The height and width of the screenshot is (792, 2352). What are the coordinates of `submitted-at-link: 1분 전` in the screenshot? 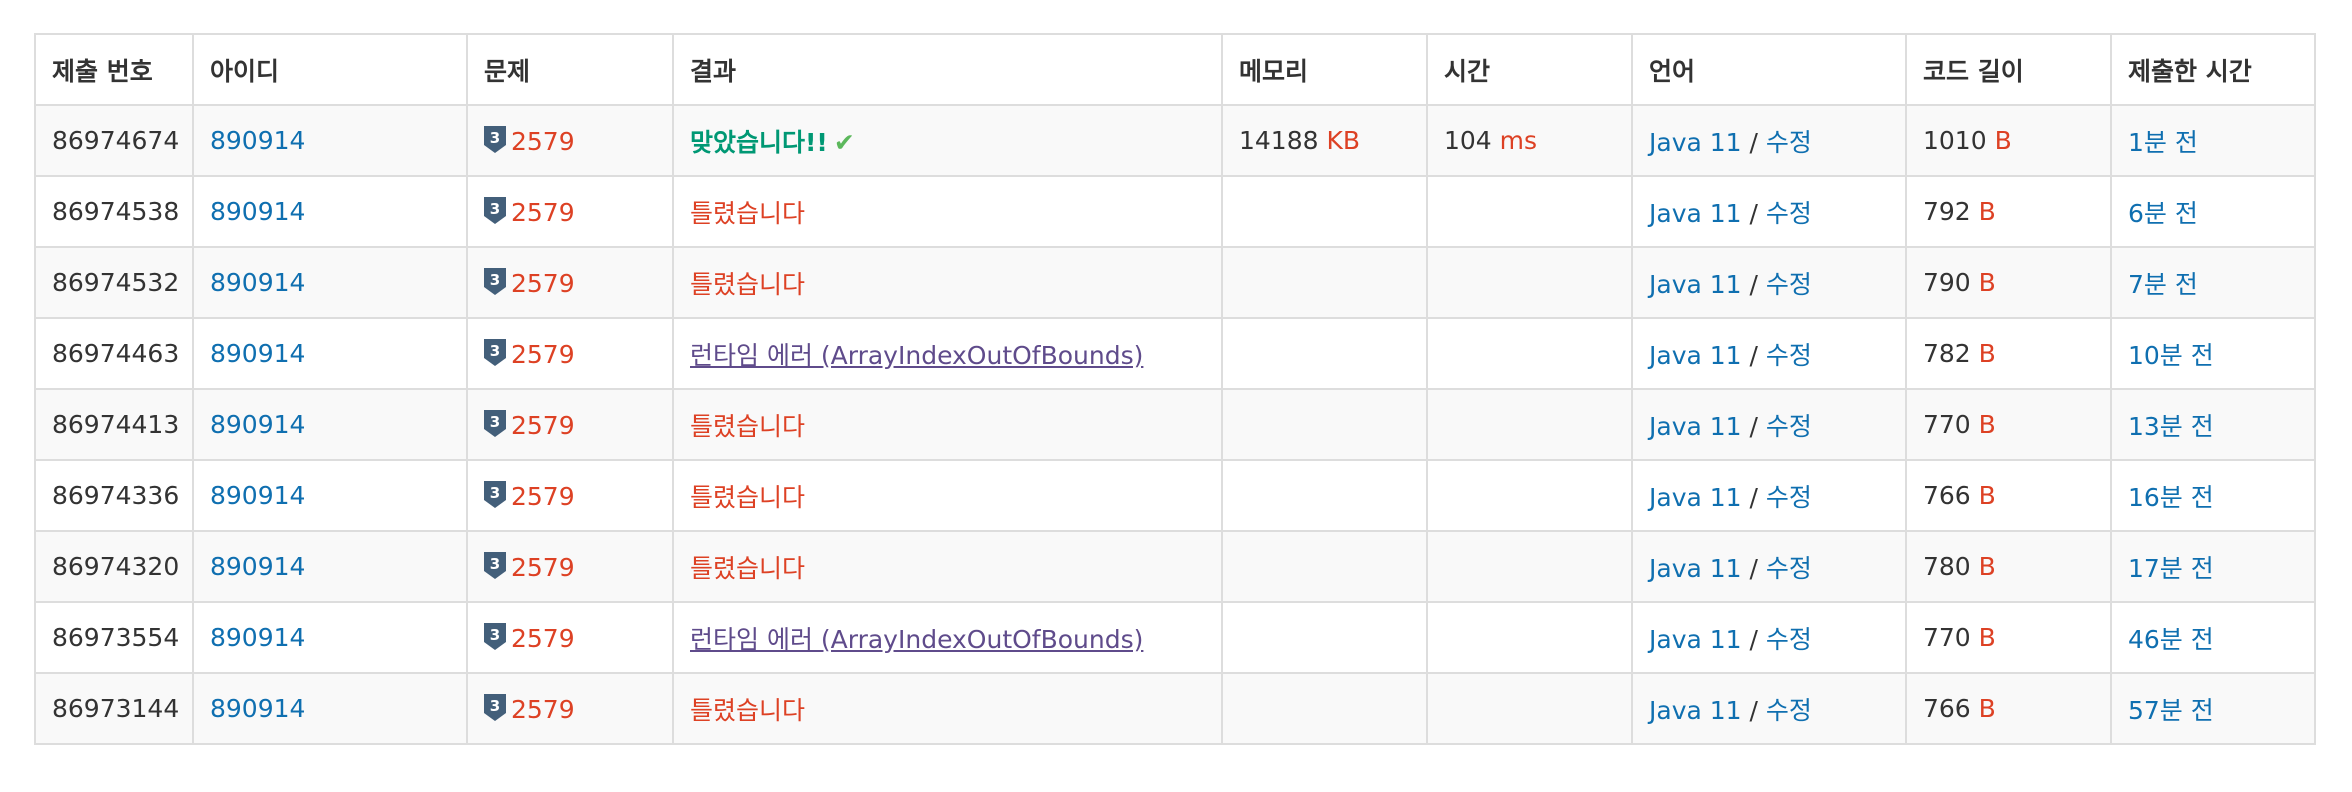 It's located at (2163, 142).